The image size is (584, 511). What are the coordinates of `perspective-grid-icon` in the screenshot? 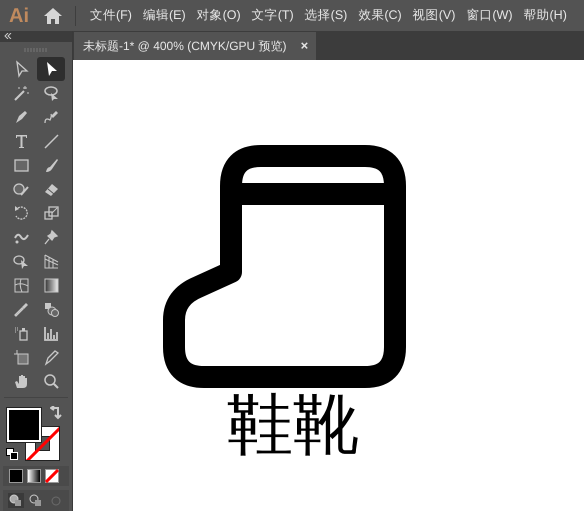 It's located at (51, 261).